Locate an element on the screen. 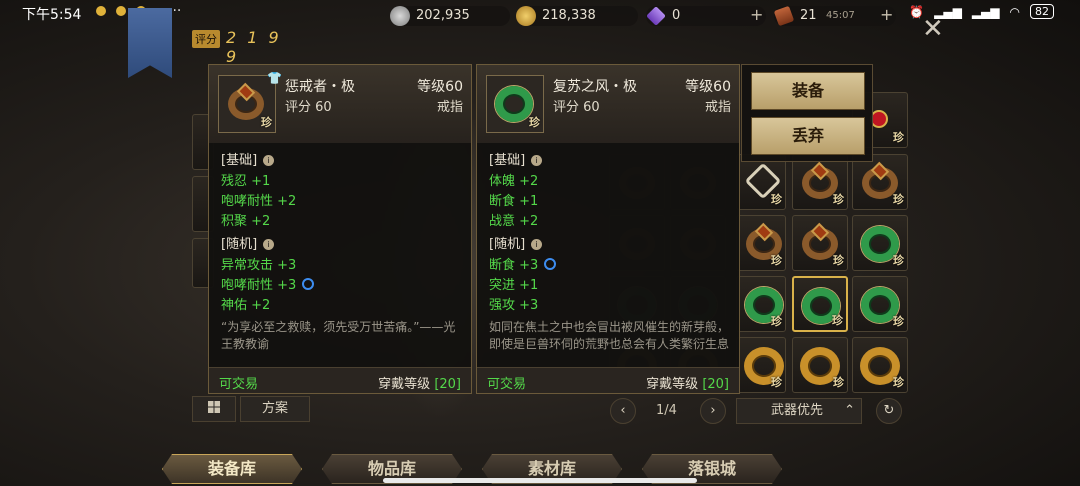 The image size is (1080, 486). equip-button: 装备 is located at coordinates (808, 91).